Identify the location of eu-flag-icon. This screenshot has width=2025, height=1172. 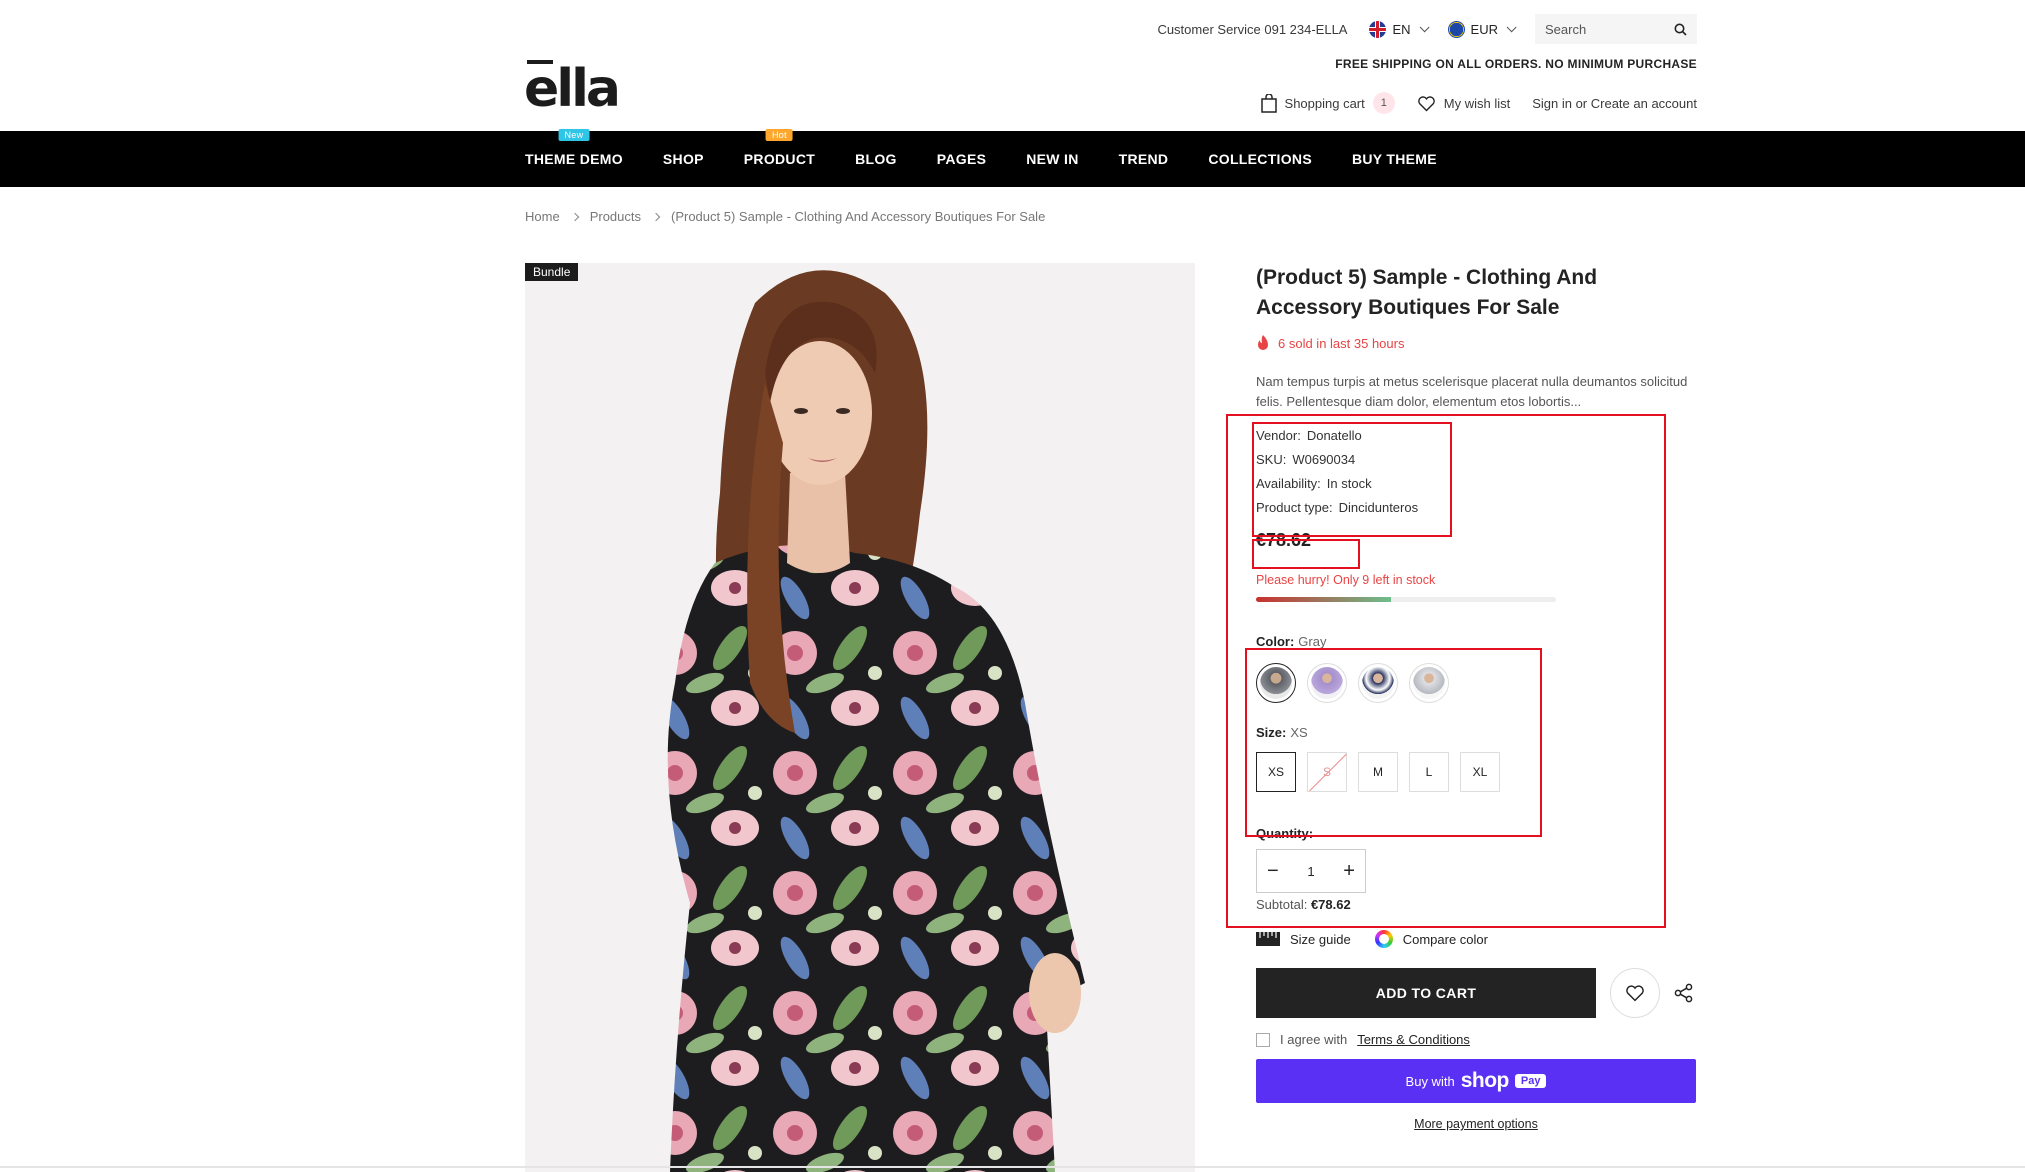
(1456, 29).